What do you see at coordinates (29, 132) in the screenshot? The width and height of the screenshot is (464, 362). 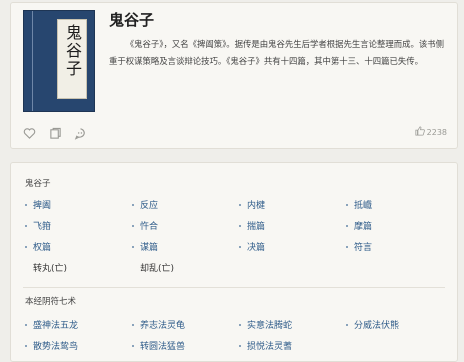 I see `heart-icon` at bounding box center [29, 132].